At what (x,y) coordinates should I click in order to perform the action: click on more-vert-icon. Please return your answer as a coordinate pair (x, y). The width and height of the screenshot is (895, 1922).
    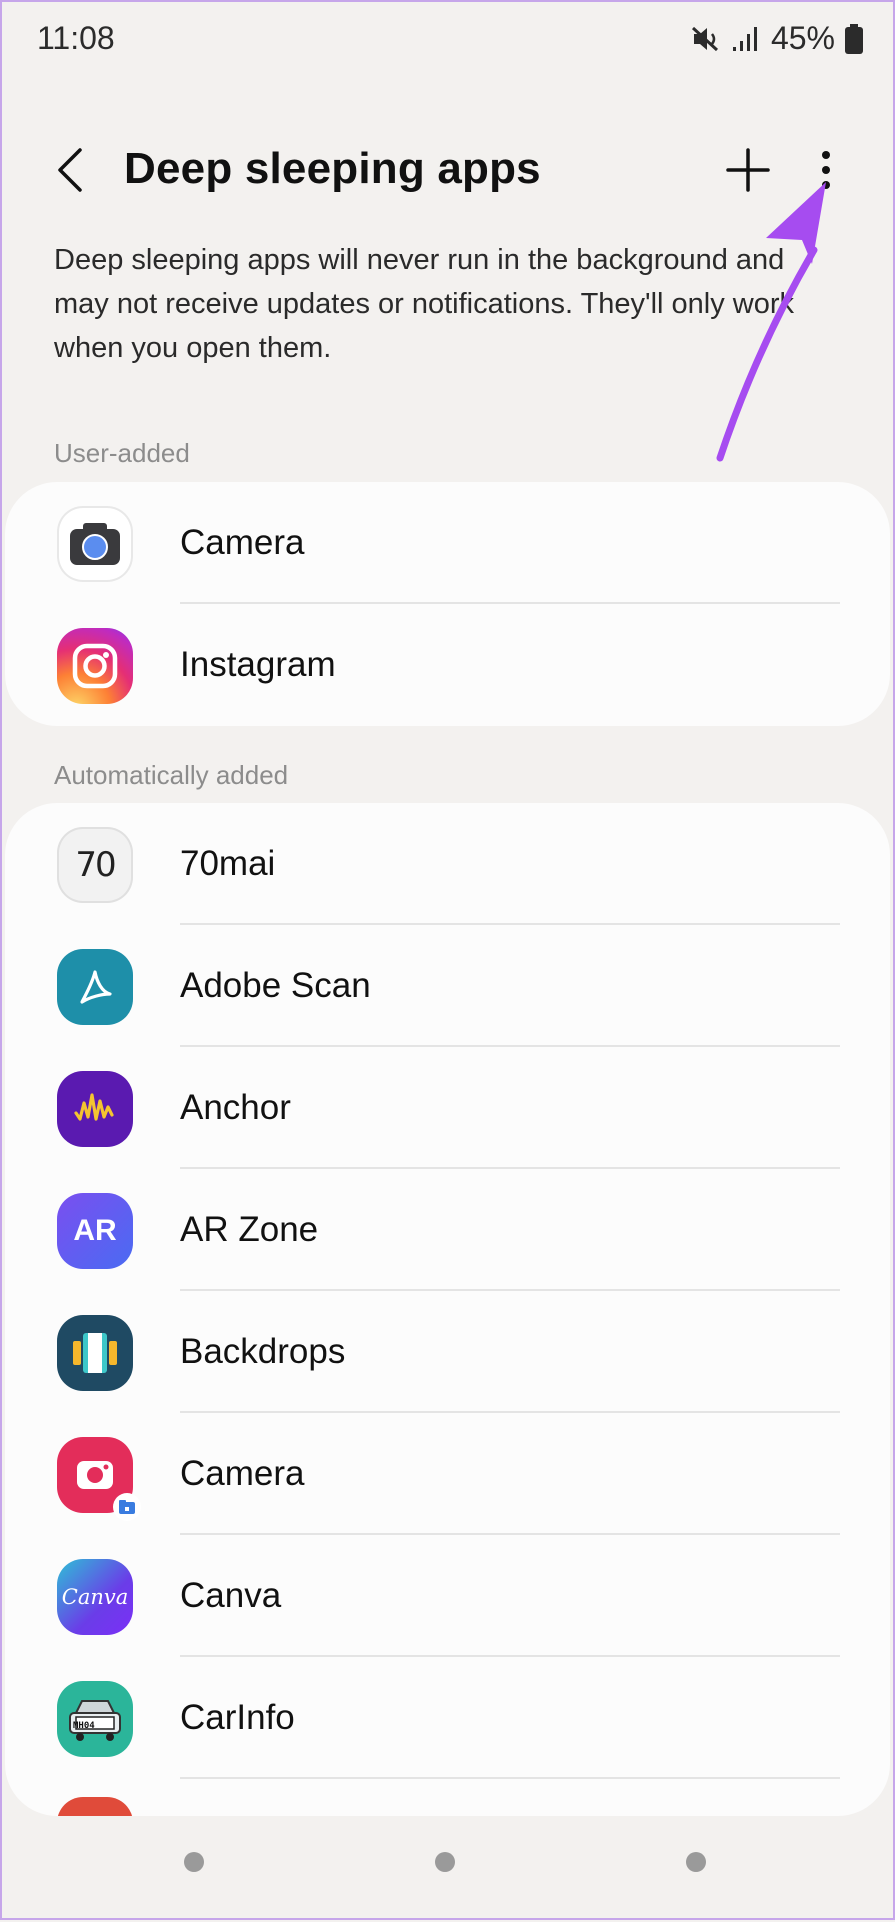
    Looking at the image, I should click on (826, 172).